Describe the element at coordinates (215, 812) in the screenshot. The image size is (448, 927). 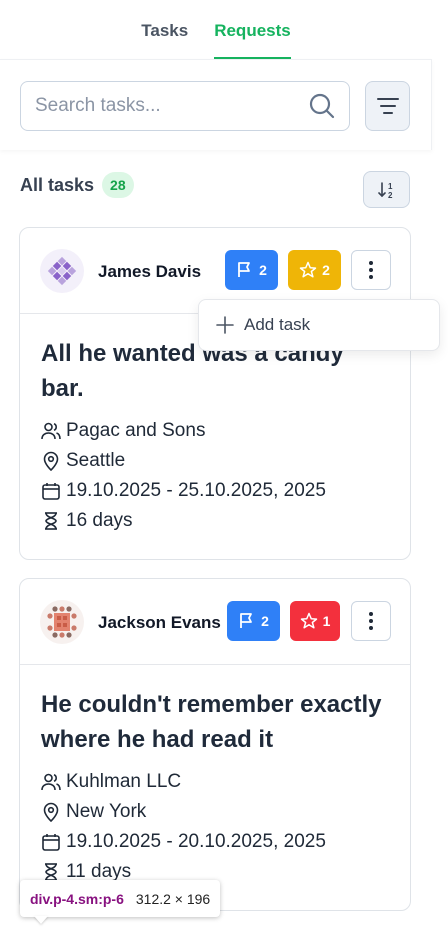
I see `location-row: New York` at that location.